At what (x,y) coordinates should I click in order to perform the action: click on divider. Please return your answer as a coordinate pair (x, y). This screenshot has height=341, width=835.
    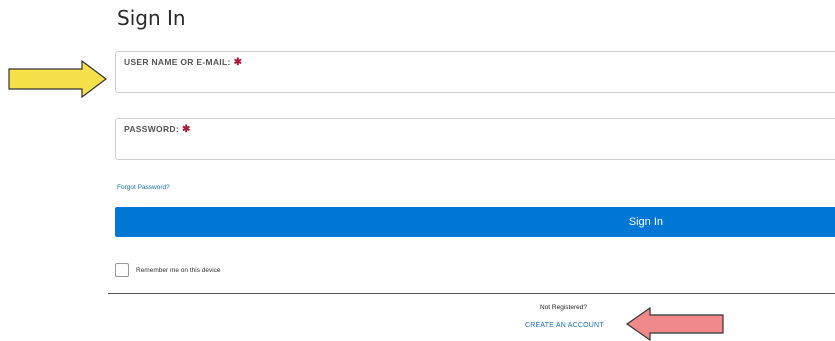
    Looking at the image, I should click on (471, 293).